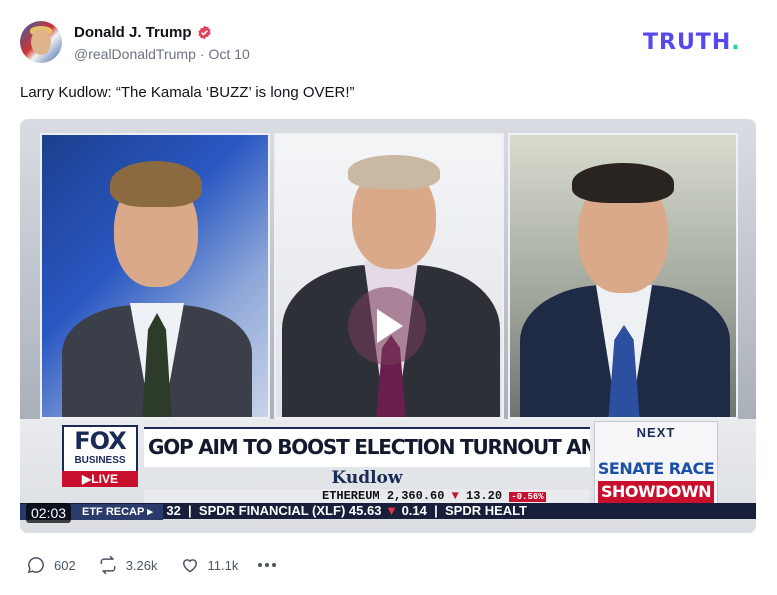  What do you see at coordinates (527, 497) in the screenshot?
I see `ticker-pct: -0.56%` at bounding box center [527, 497].